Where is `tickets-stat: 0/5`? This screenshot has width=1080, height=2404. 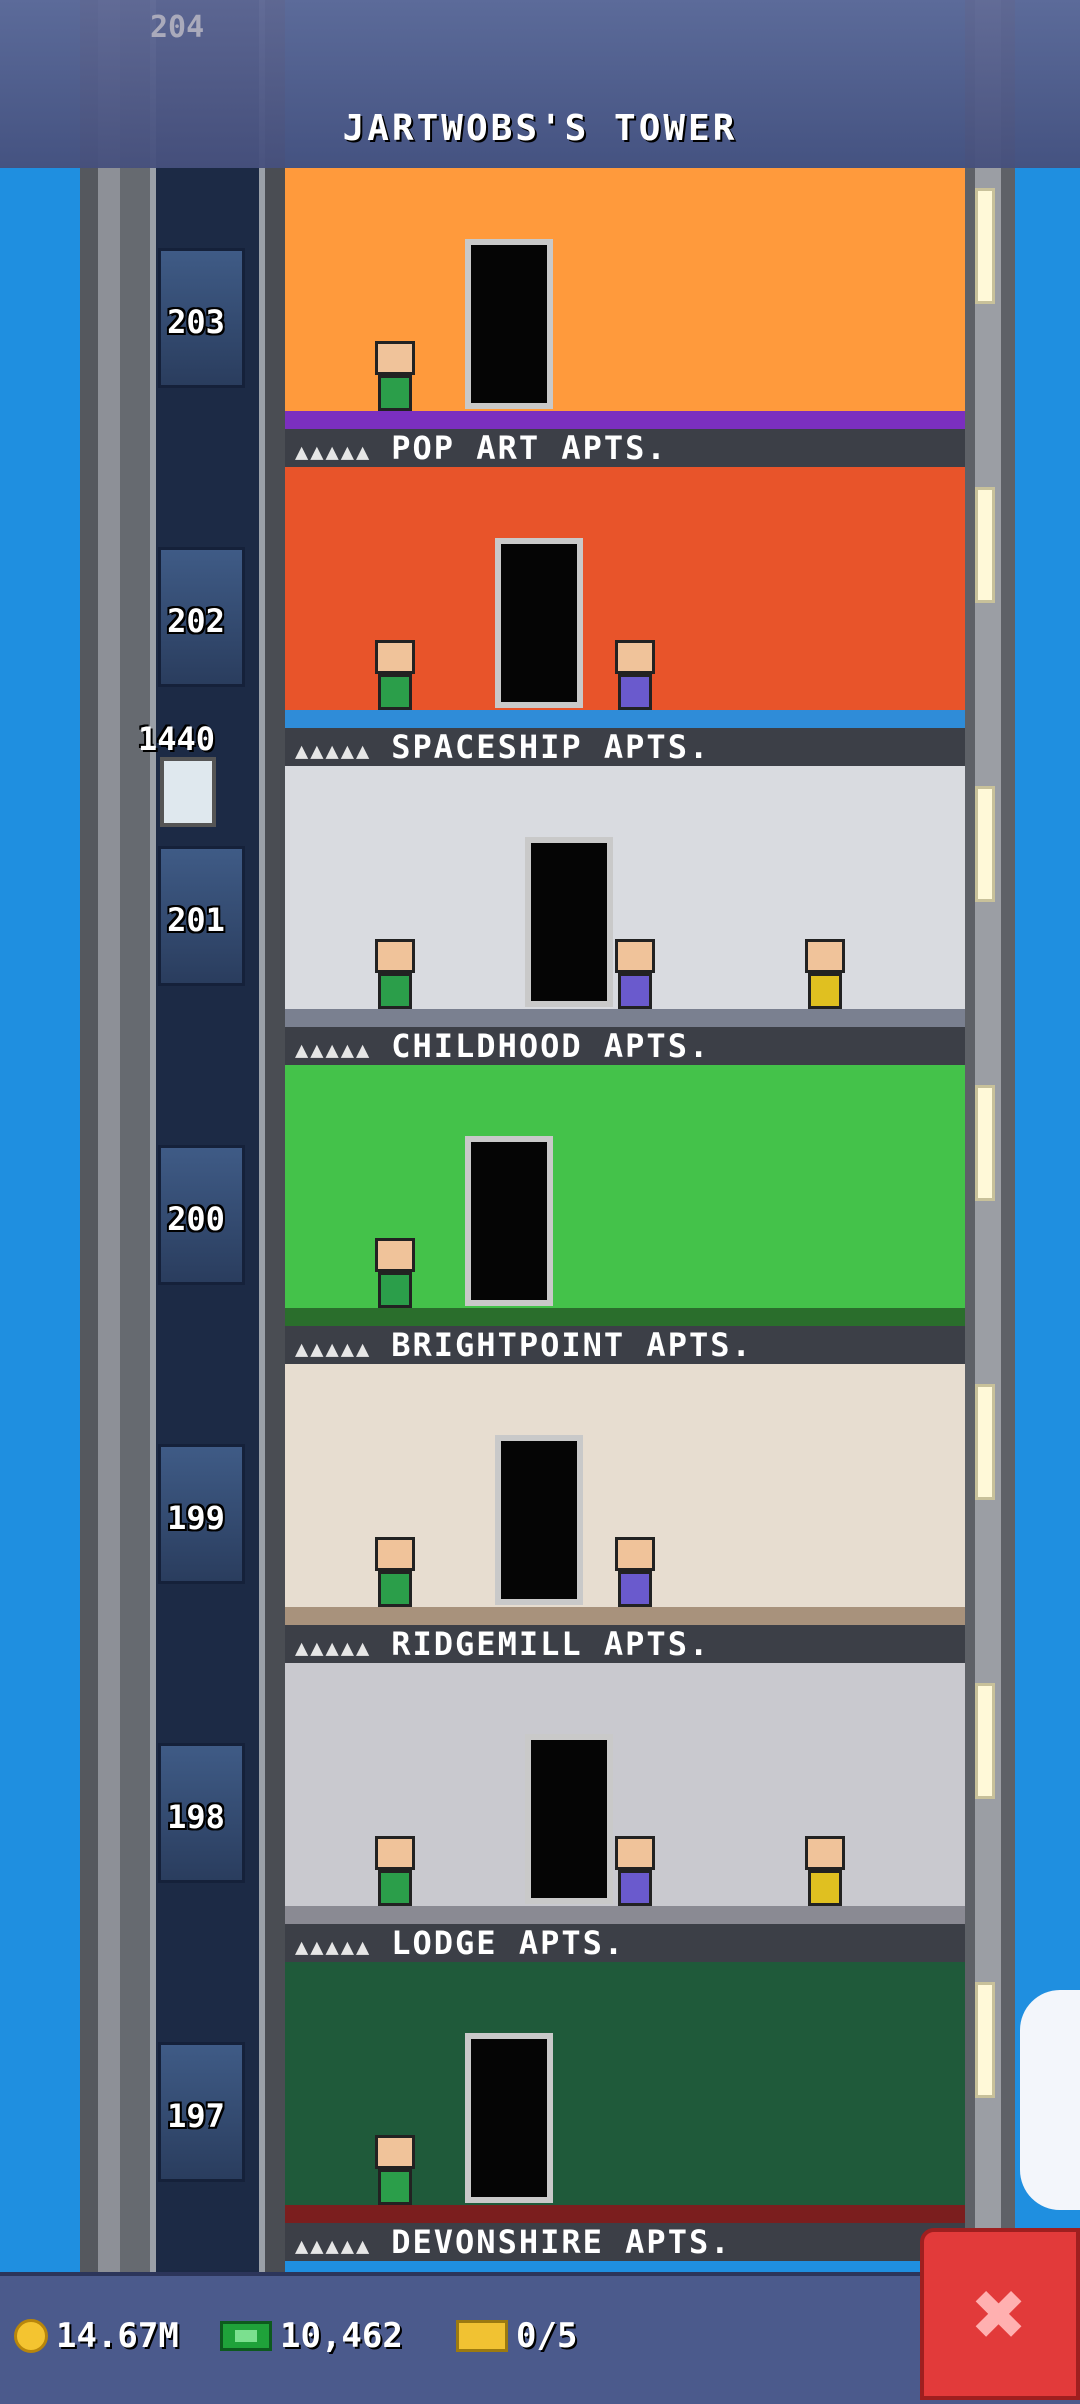 tickets-stat: 0/5 is located at coordinates (516, 2336).